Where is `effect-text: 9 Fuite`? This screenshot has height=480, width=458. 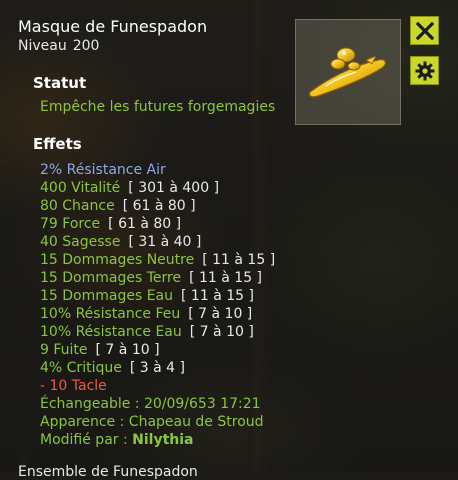 effect-text: 9 Fuite is located at coordinates (64, 350).